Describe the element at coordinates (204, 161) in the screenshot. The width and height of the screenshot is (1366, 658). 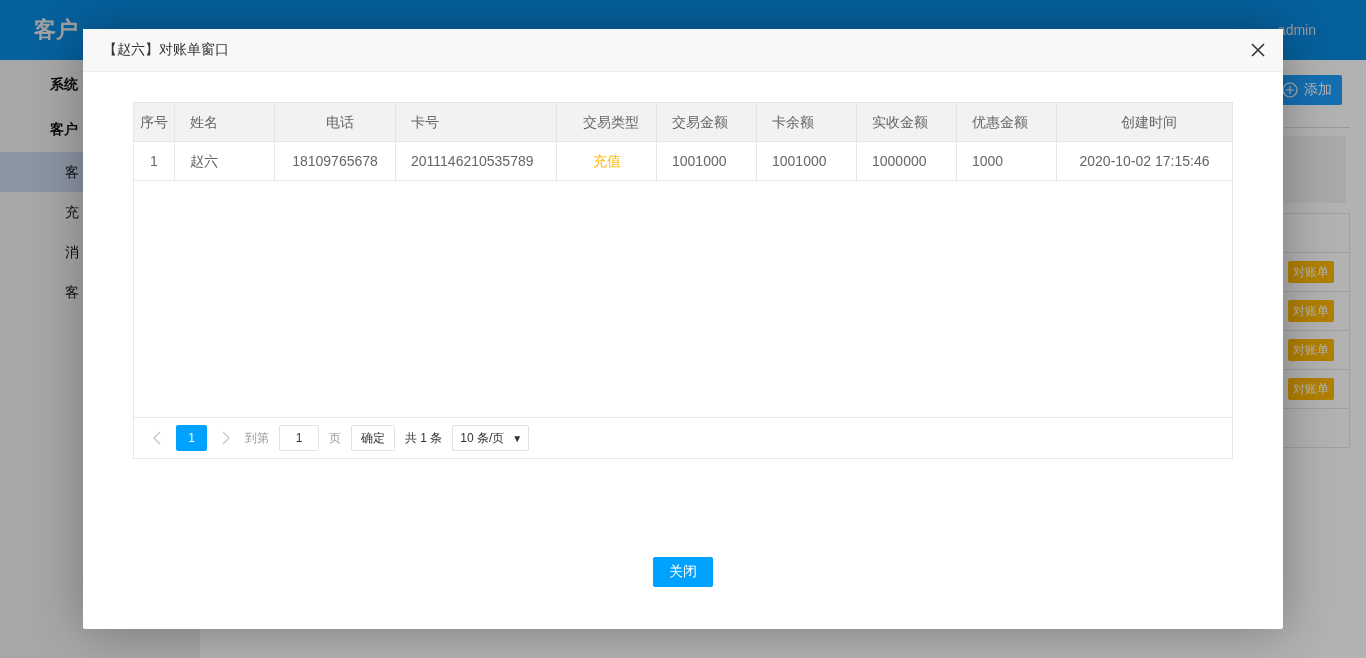
I see `table-cell: 赵六` at that location.